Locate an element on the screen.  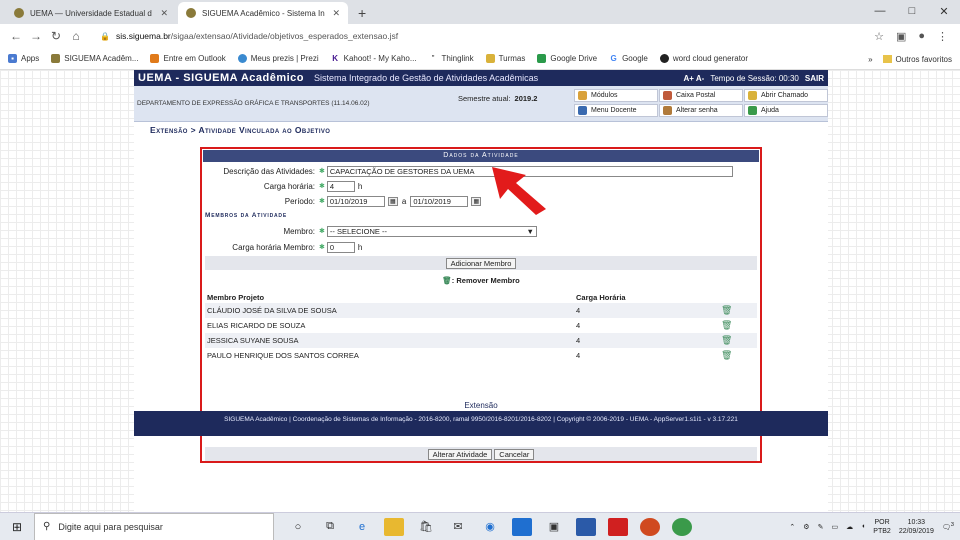
clock: 10:33 22/09/2019 is located at coordinates (916, 527).